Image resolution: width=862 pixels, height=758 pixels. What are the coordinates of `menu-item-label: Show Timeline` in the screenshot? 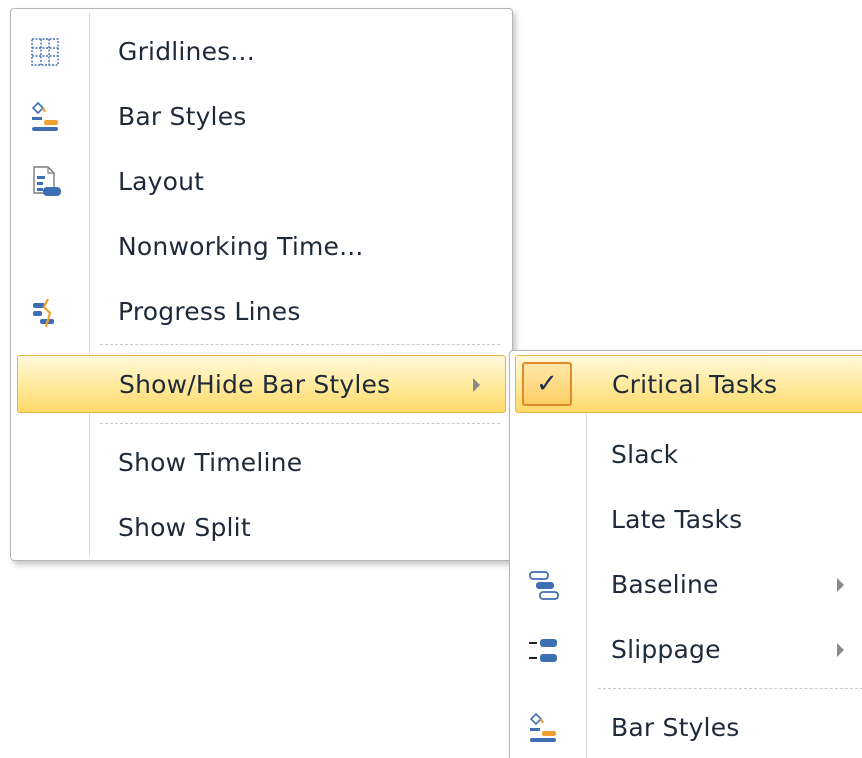 It's located at (210, 462).